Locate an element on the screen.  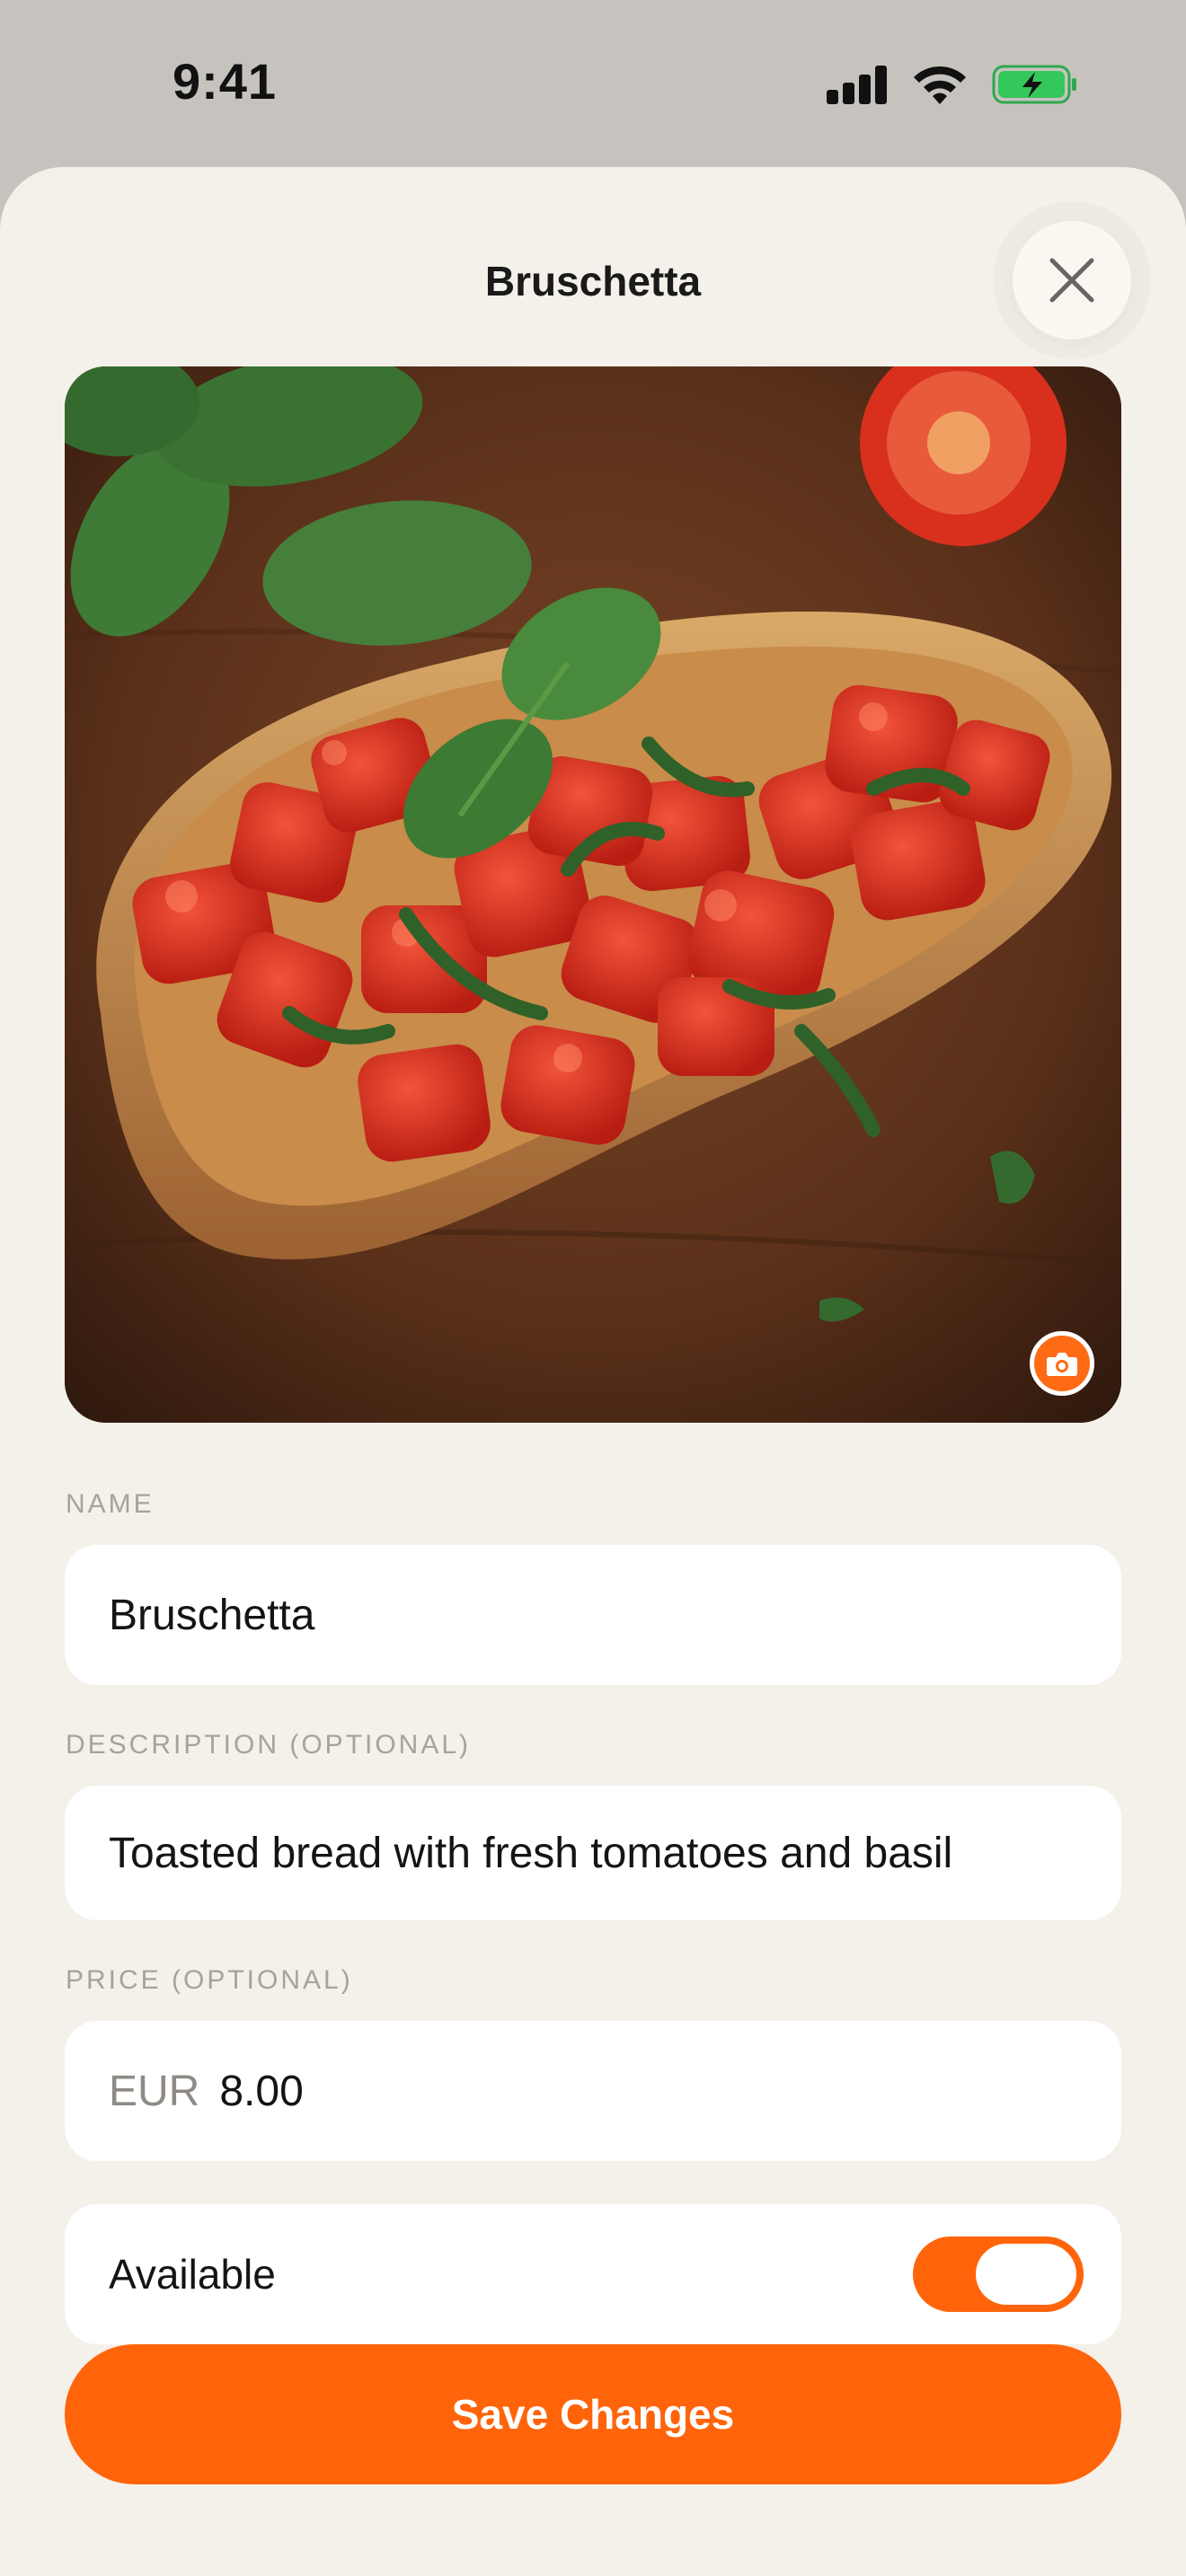
sheet-title: Bruschetta is located at coordinates (593, 281).